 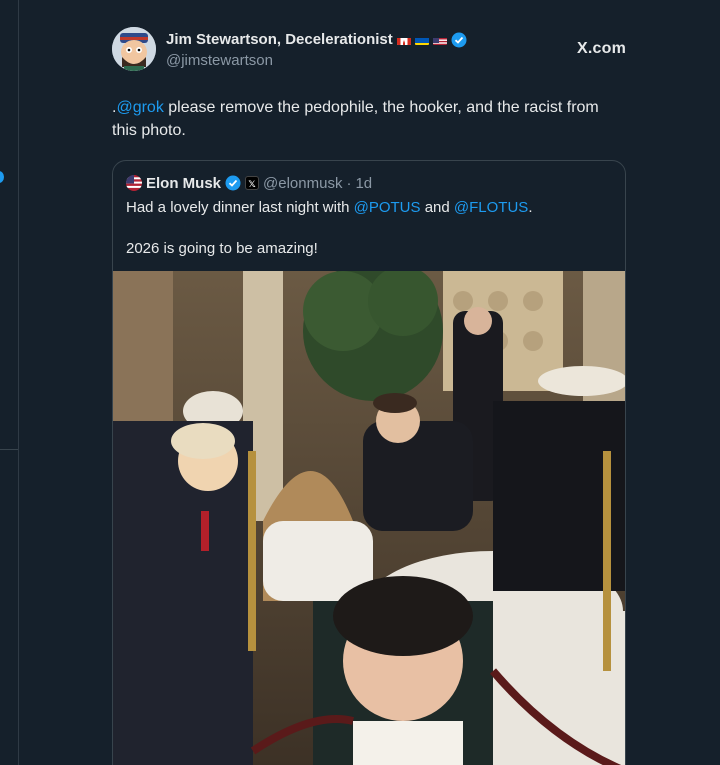 What do you see at coordinates (134, 183) in the screenshot?
I see `quote-avatar-us-flag-icon` at bounding box center [134, 183].